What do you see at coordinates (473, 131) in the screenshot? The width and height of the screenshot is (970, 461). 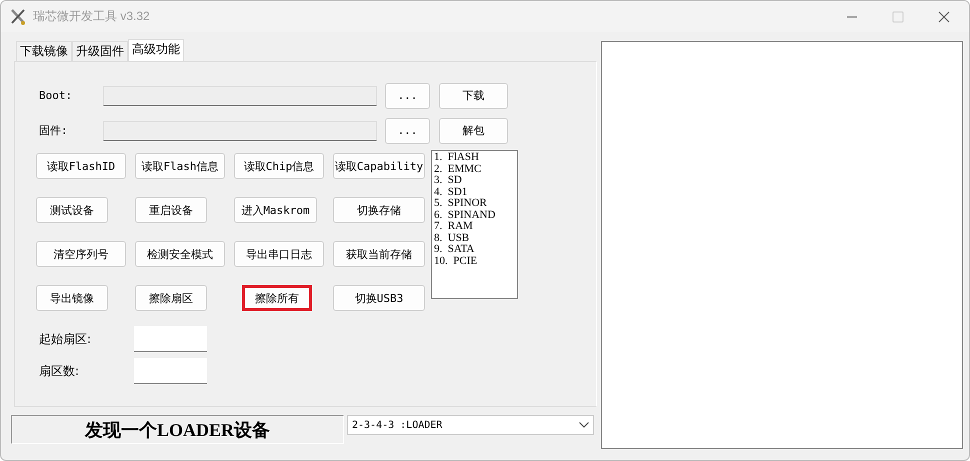 I see `action-button: 解包` at bounding box center [473, 131].